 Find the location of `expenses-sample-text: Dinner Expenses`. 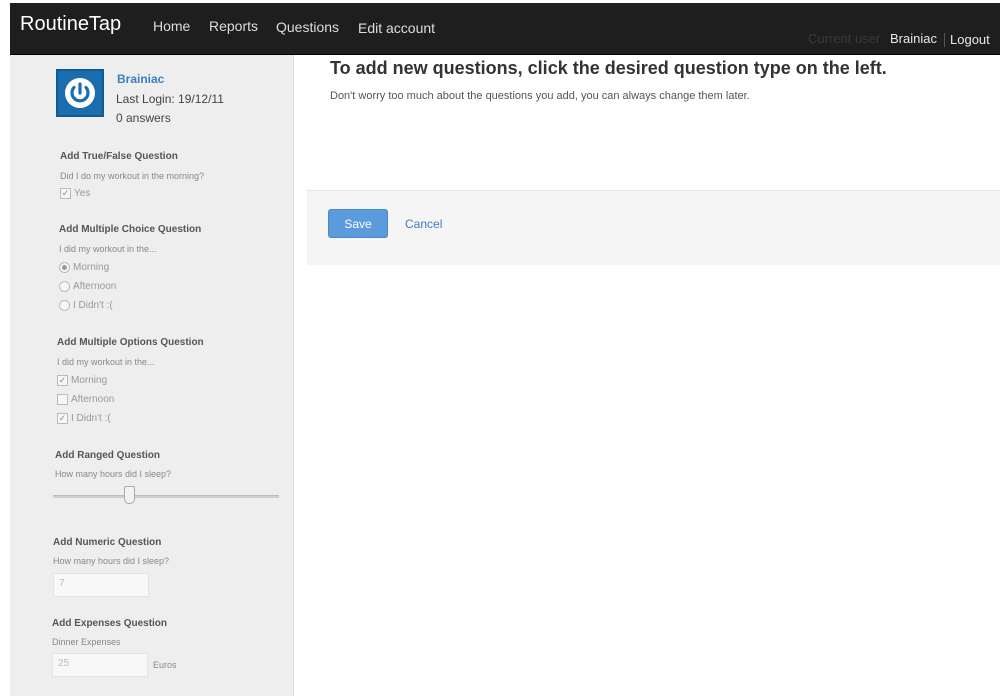

expenses-sample-text: Dinner Expenses is located at coordinates (86, 642).